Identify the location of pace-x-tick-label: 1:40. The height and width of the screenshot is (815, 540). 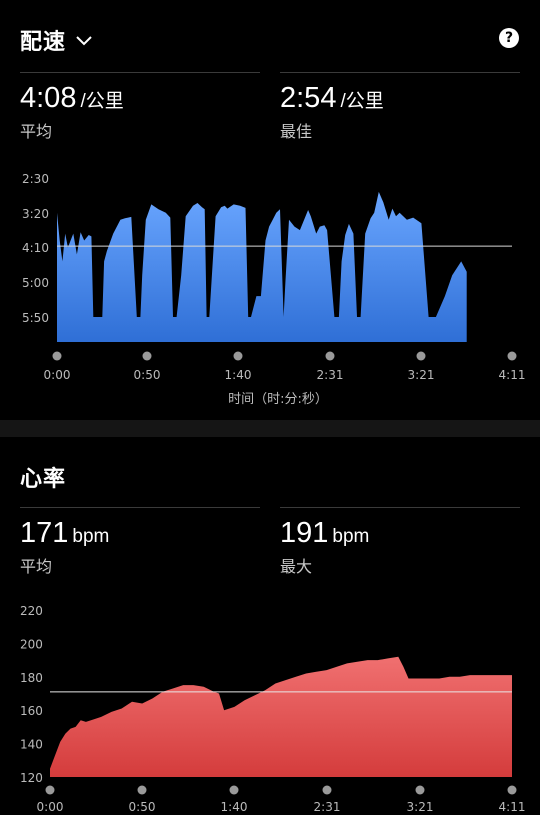
(238, 375).